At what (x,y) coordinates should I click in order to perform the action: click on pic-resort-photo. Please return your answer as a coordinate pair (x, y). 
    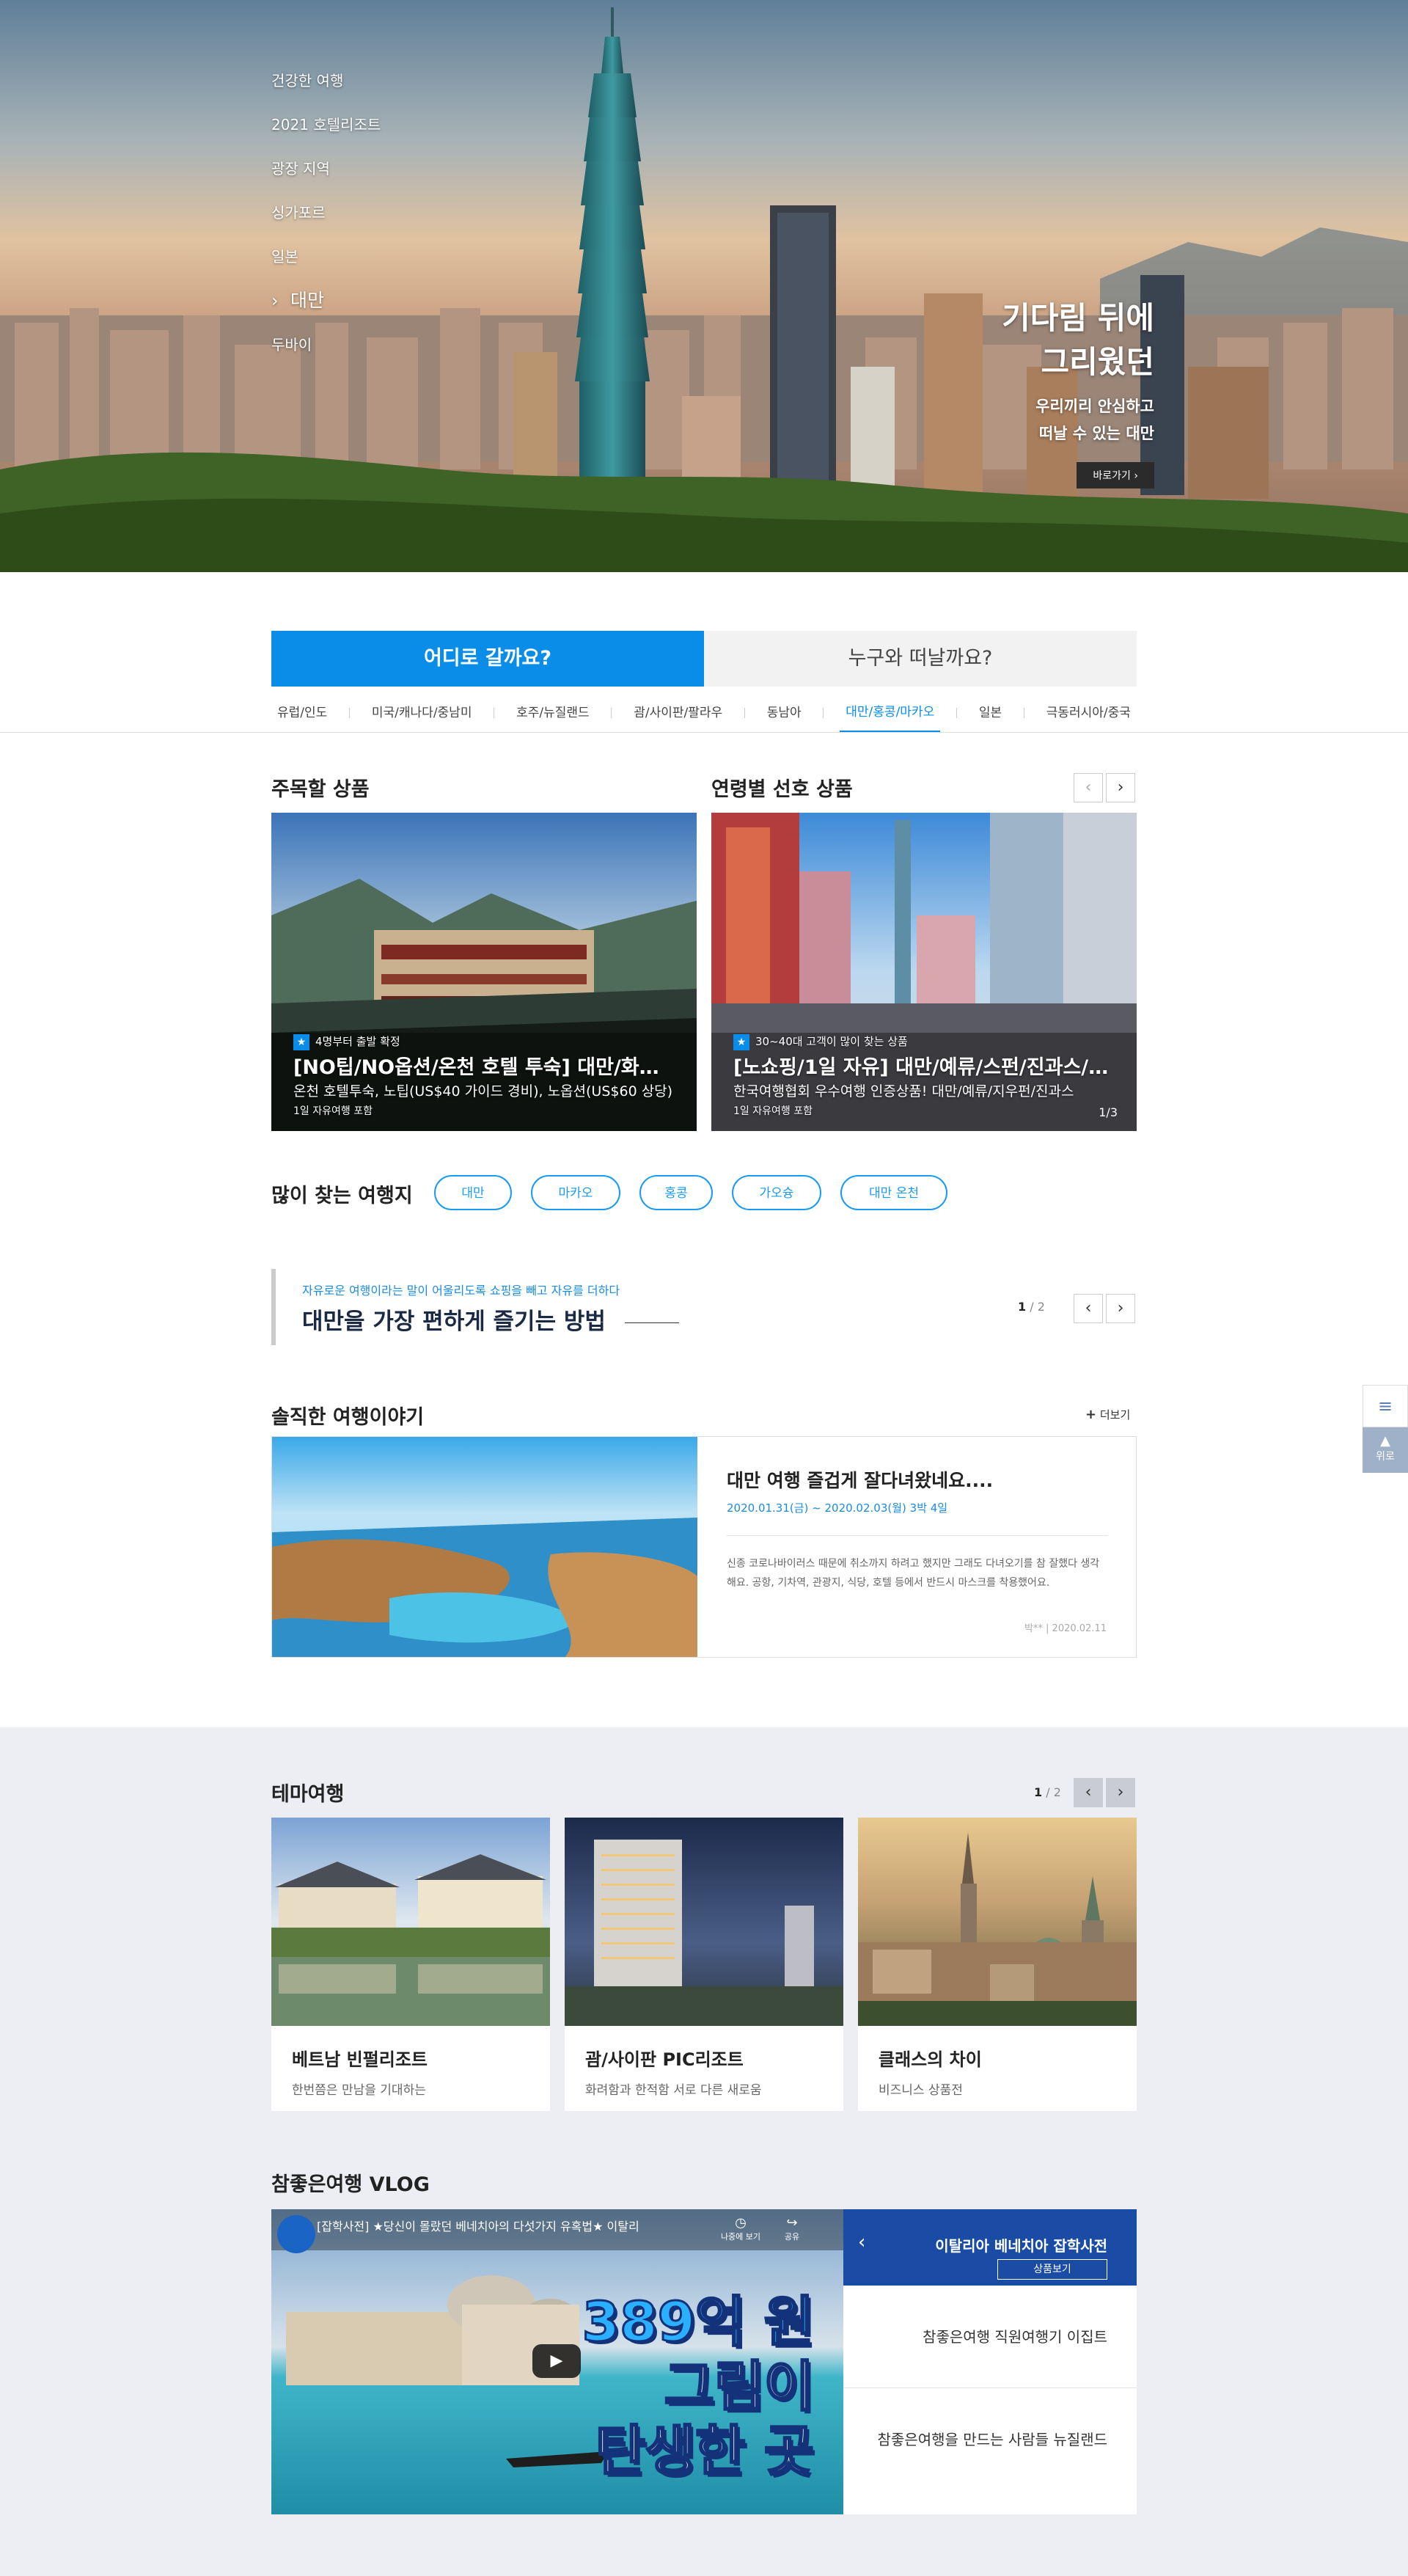
    Looking at the image, I should click on (704, 1922).